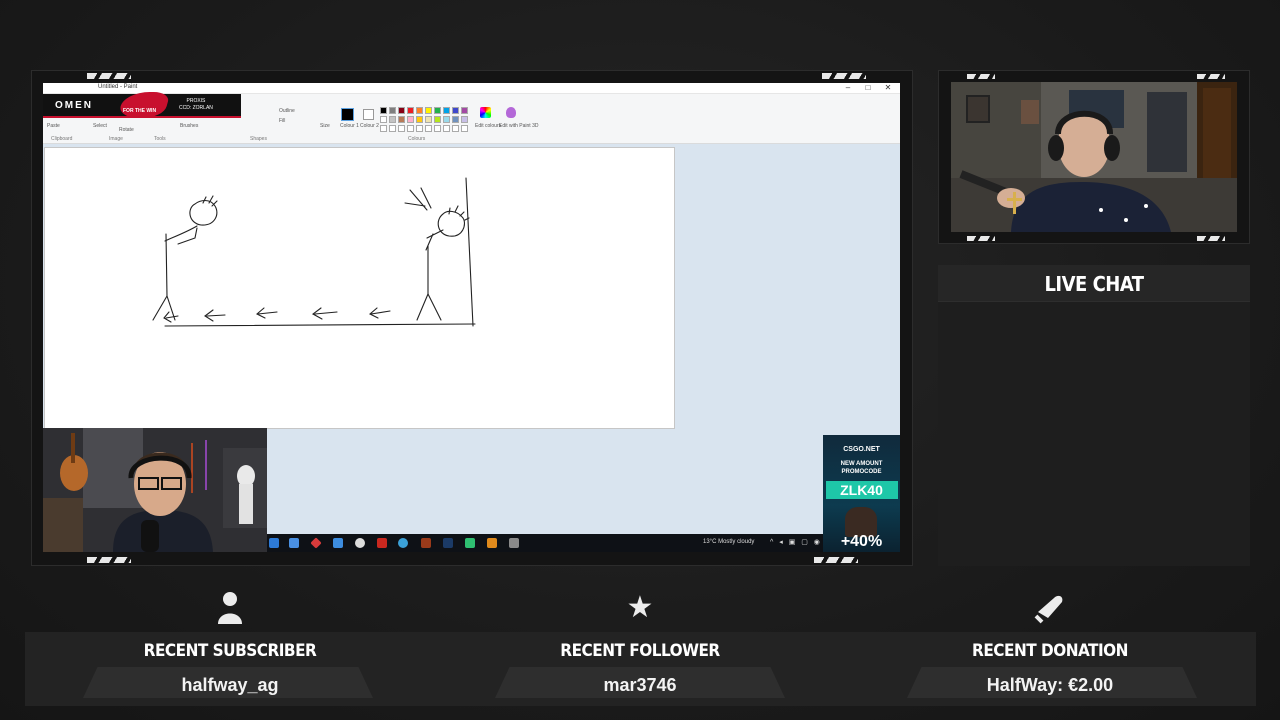 This screenshot has height=720, width=1280. What do you see at coordinates (274, 543) in the screenshot?
I see `file-explorer-icon` at bounding box center [274, 543].